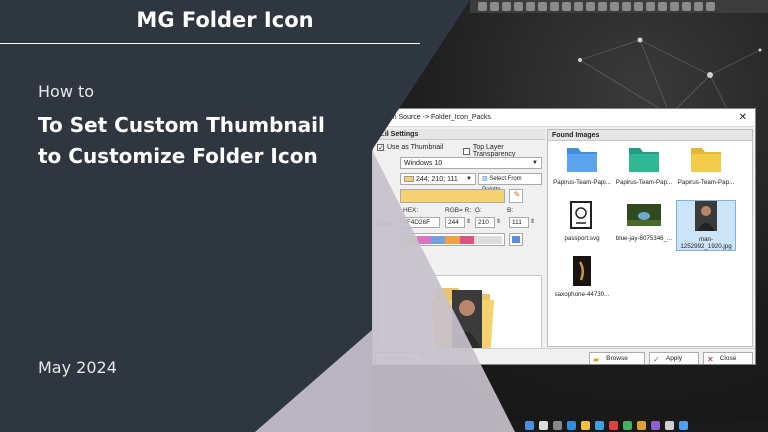 This screenshot has height=432, width=768. I want to click on palette-icon: ▧, so click(485, 179).